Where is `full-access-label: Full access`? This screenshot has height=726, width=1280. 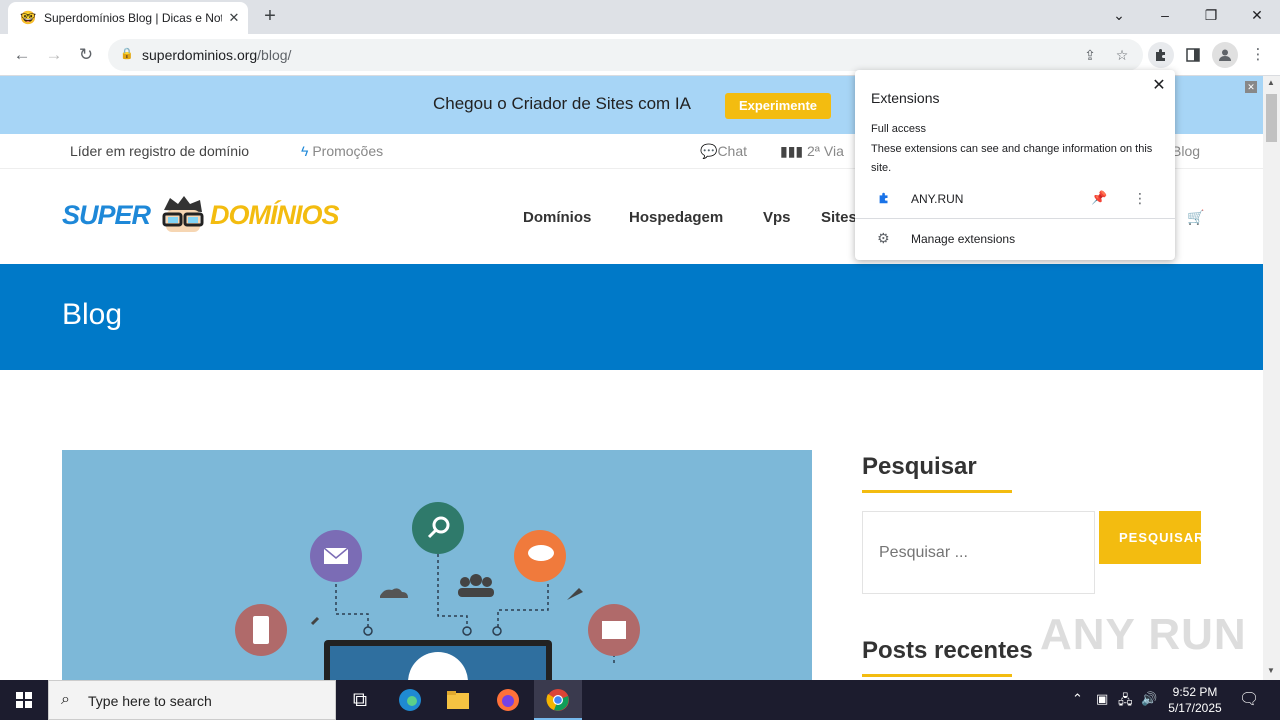
full-access-label: Full access is located at coordinates (899, 129).